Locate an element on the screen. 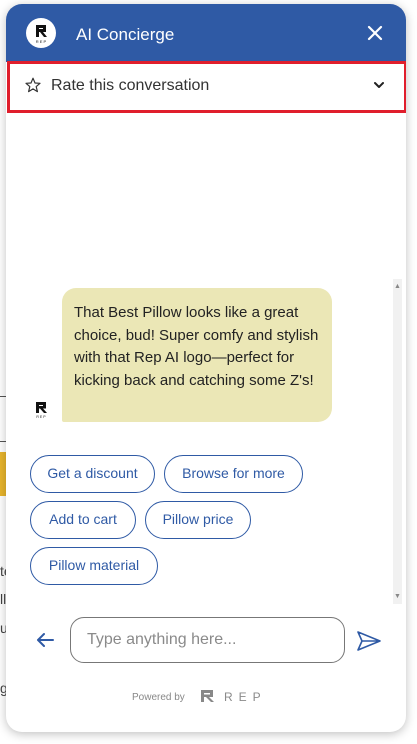 Image resolution: width=417 pixels, height=744 pixels. message-input is located at coordinates (207, 640).